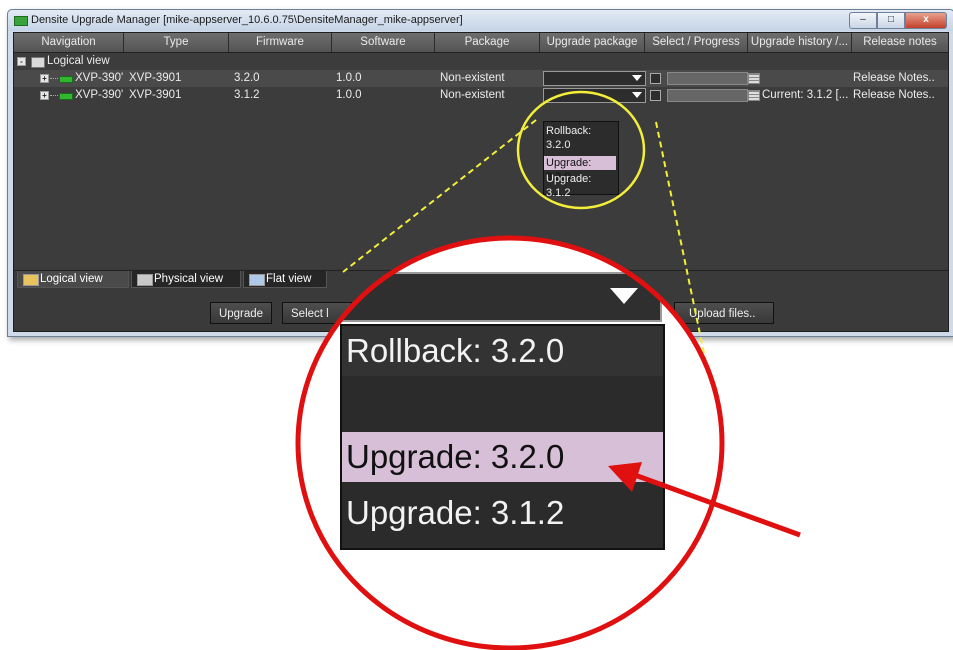 Image resolution: width=953 pixels, height=650 pixels. What do you see at coordinates (501, 297) in the screenshot?
I see `zoomed-dropdown` at bounding box center [501, 297].